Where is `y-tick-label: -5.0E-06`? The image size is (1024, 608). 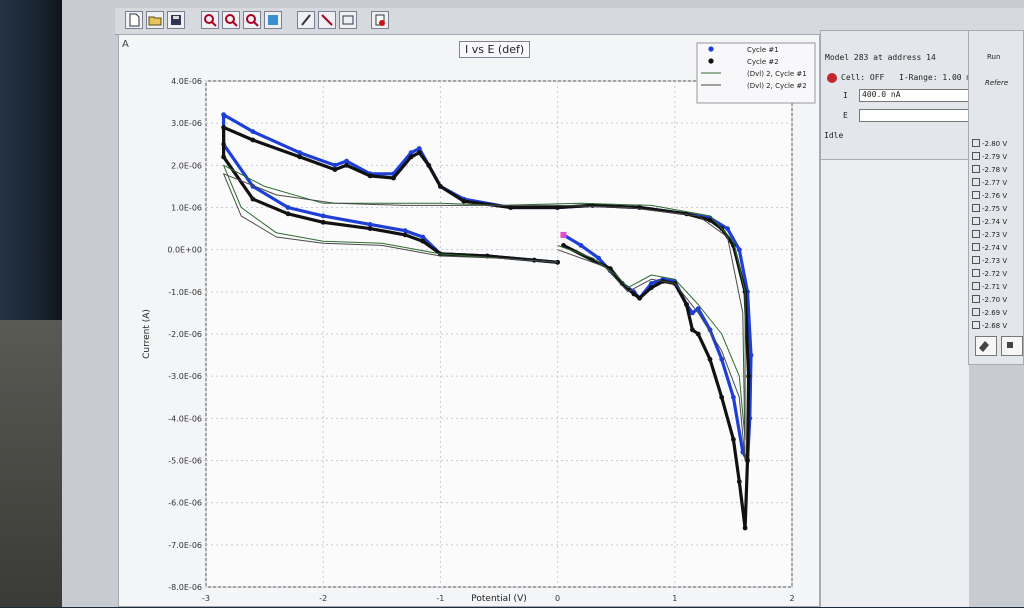 y-tick-label: -5.0E-06 is located at coordinates (185, 461).